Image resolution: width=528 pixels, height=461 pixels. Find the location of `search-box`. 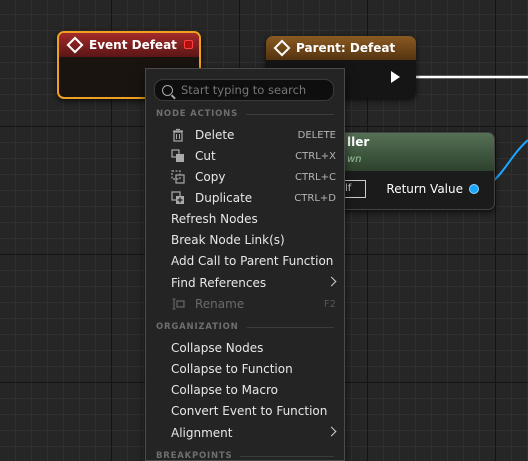

search-box is located at coordinates (244, 90).